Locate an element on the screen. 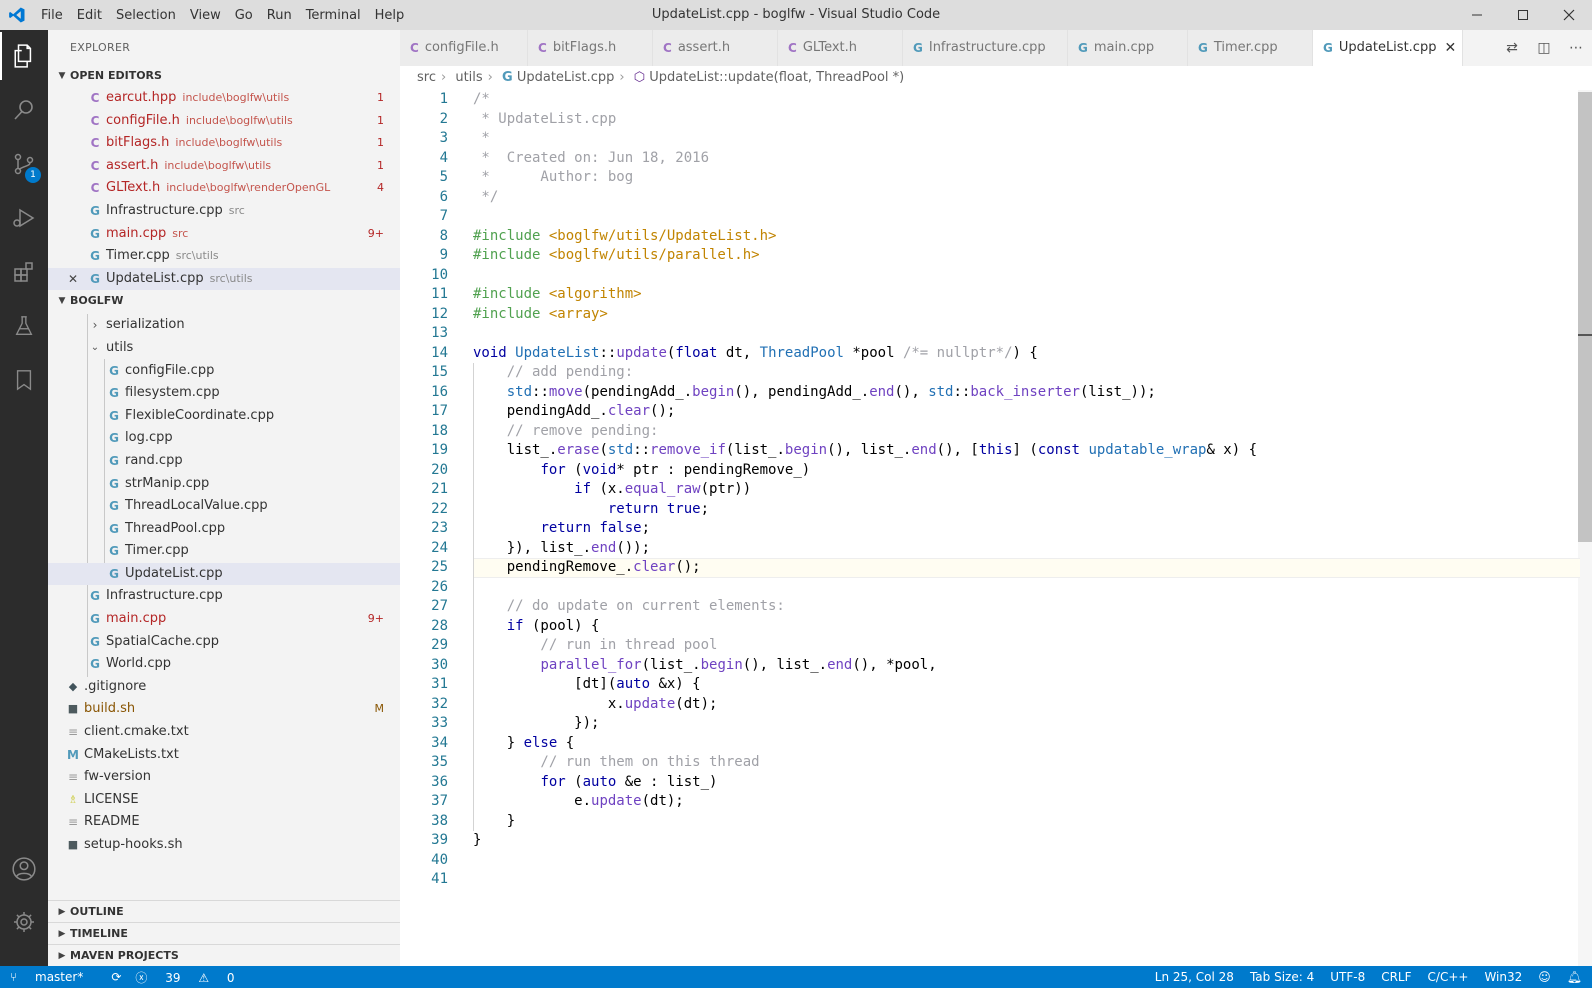 This screenshot has width=1592, height=988. tree-file-selected: G UpdateList.cpp is located at coordinates (224, 574).